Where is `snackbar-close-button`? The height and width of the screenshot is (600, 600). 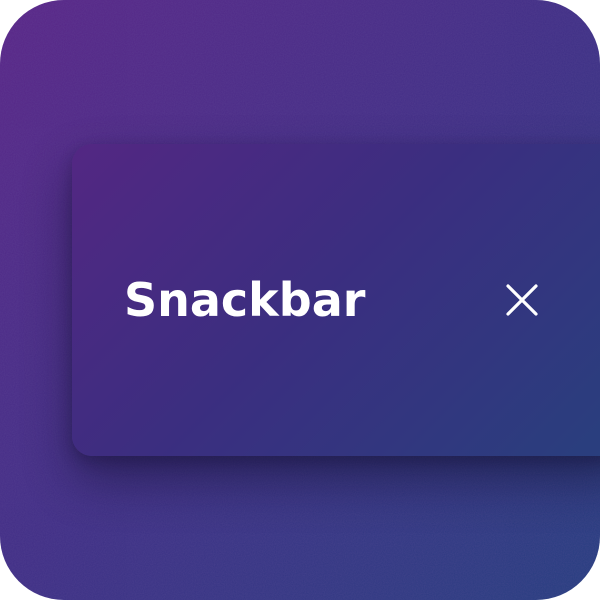
snackbar-close-button is located at coordinates (522, 300).